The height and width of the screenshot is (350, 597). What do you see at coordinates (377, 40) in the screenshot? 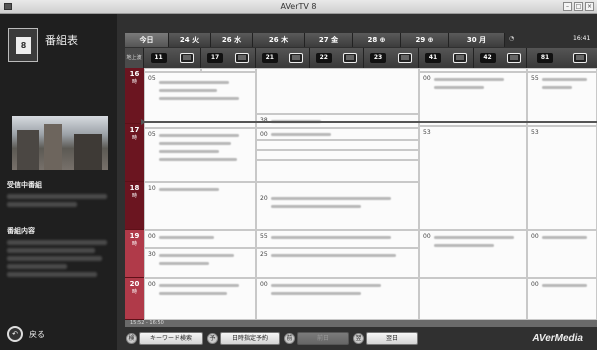
I see `tab-day: 28 ⊕` at bounding box center [377, 40].